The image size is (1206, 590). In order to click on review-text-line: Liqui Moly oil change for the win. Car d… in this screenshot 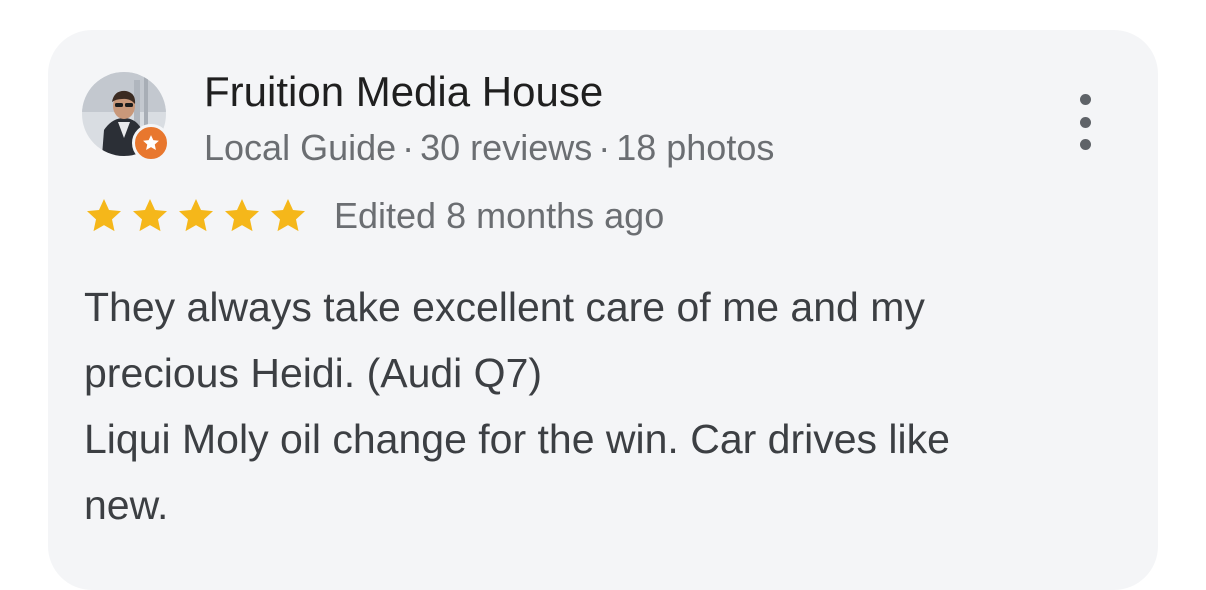, I will do `click(517, 439)`.